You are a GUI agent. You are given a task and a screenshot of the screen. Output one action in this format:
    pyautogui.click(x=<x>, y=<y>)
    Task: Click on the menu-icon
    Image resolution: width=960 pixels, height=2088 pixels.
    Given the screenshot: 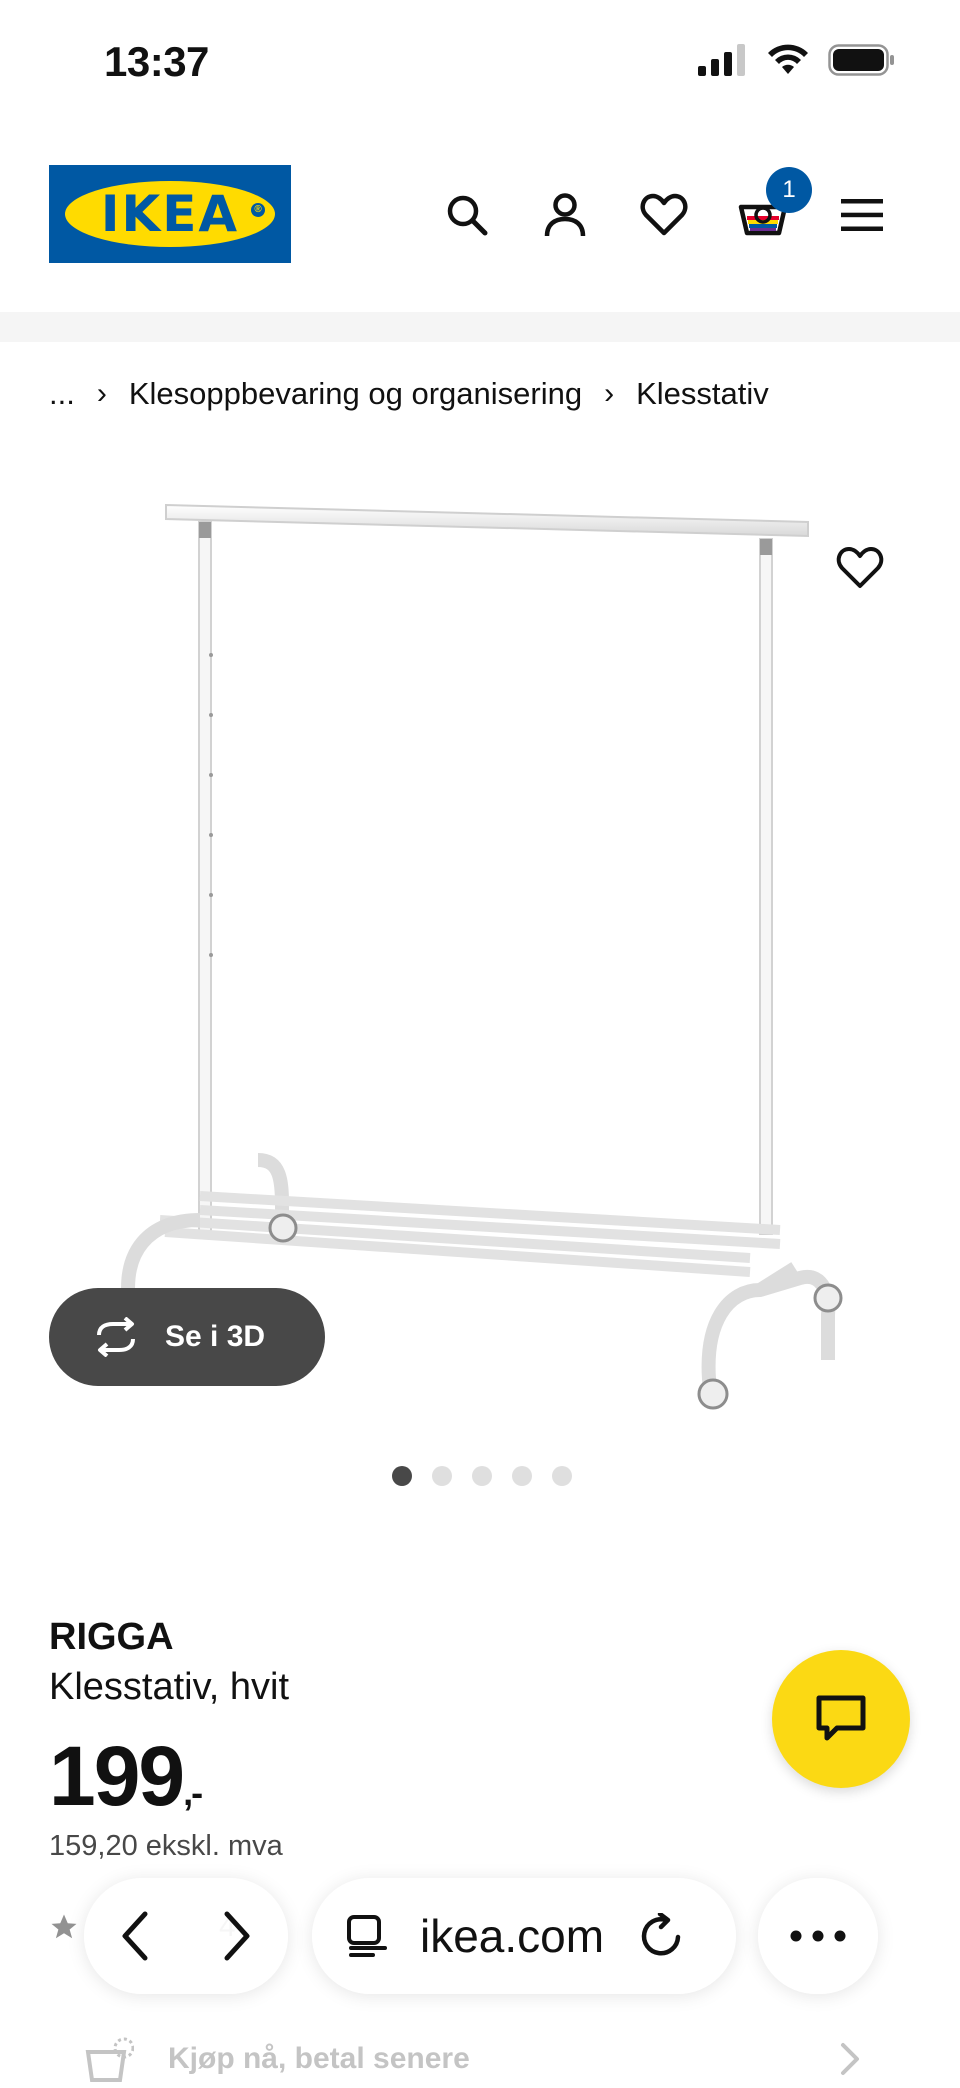 What is the action you would take?
    pyautogui.click(x=862, y=215)
    